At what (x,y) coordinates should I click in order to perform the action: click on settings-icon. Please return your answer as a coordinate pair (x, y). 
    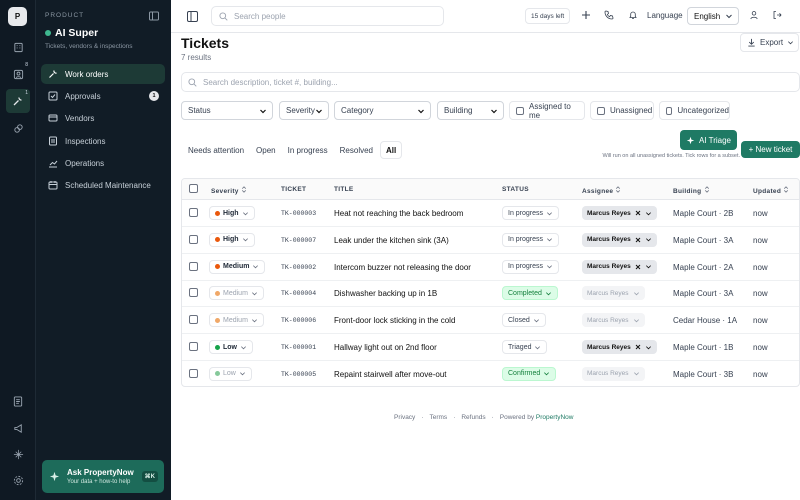
    Looking at the image, I should click on (18, 480).